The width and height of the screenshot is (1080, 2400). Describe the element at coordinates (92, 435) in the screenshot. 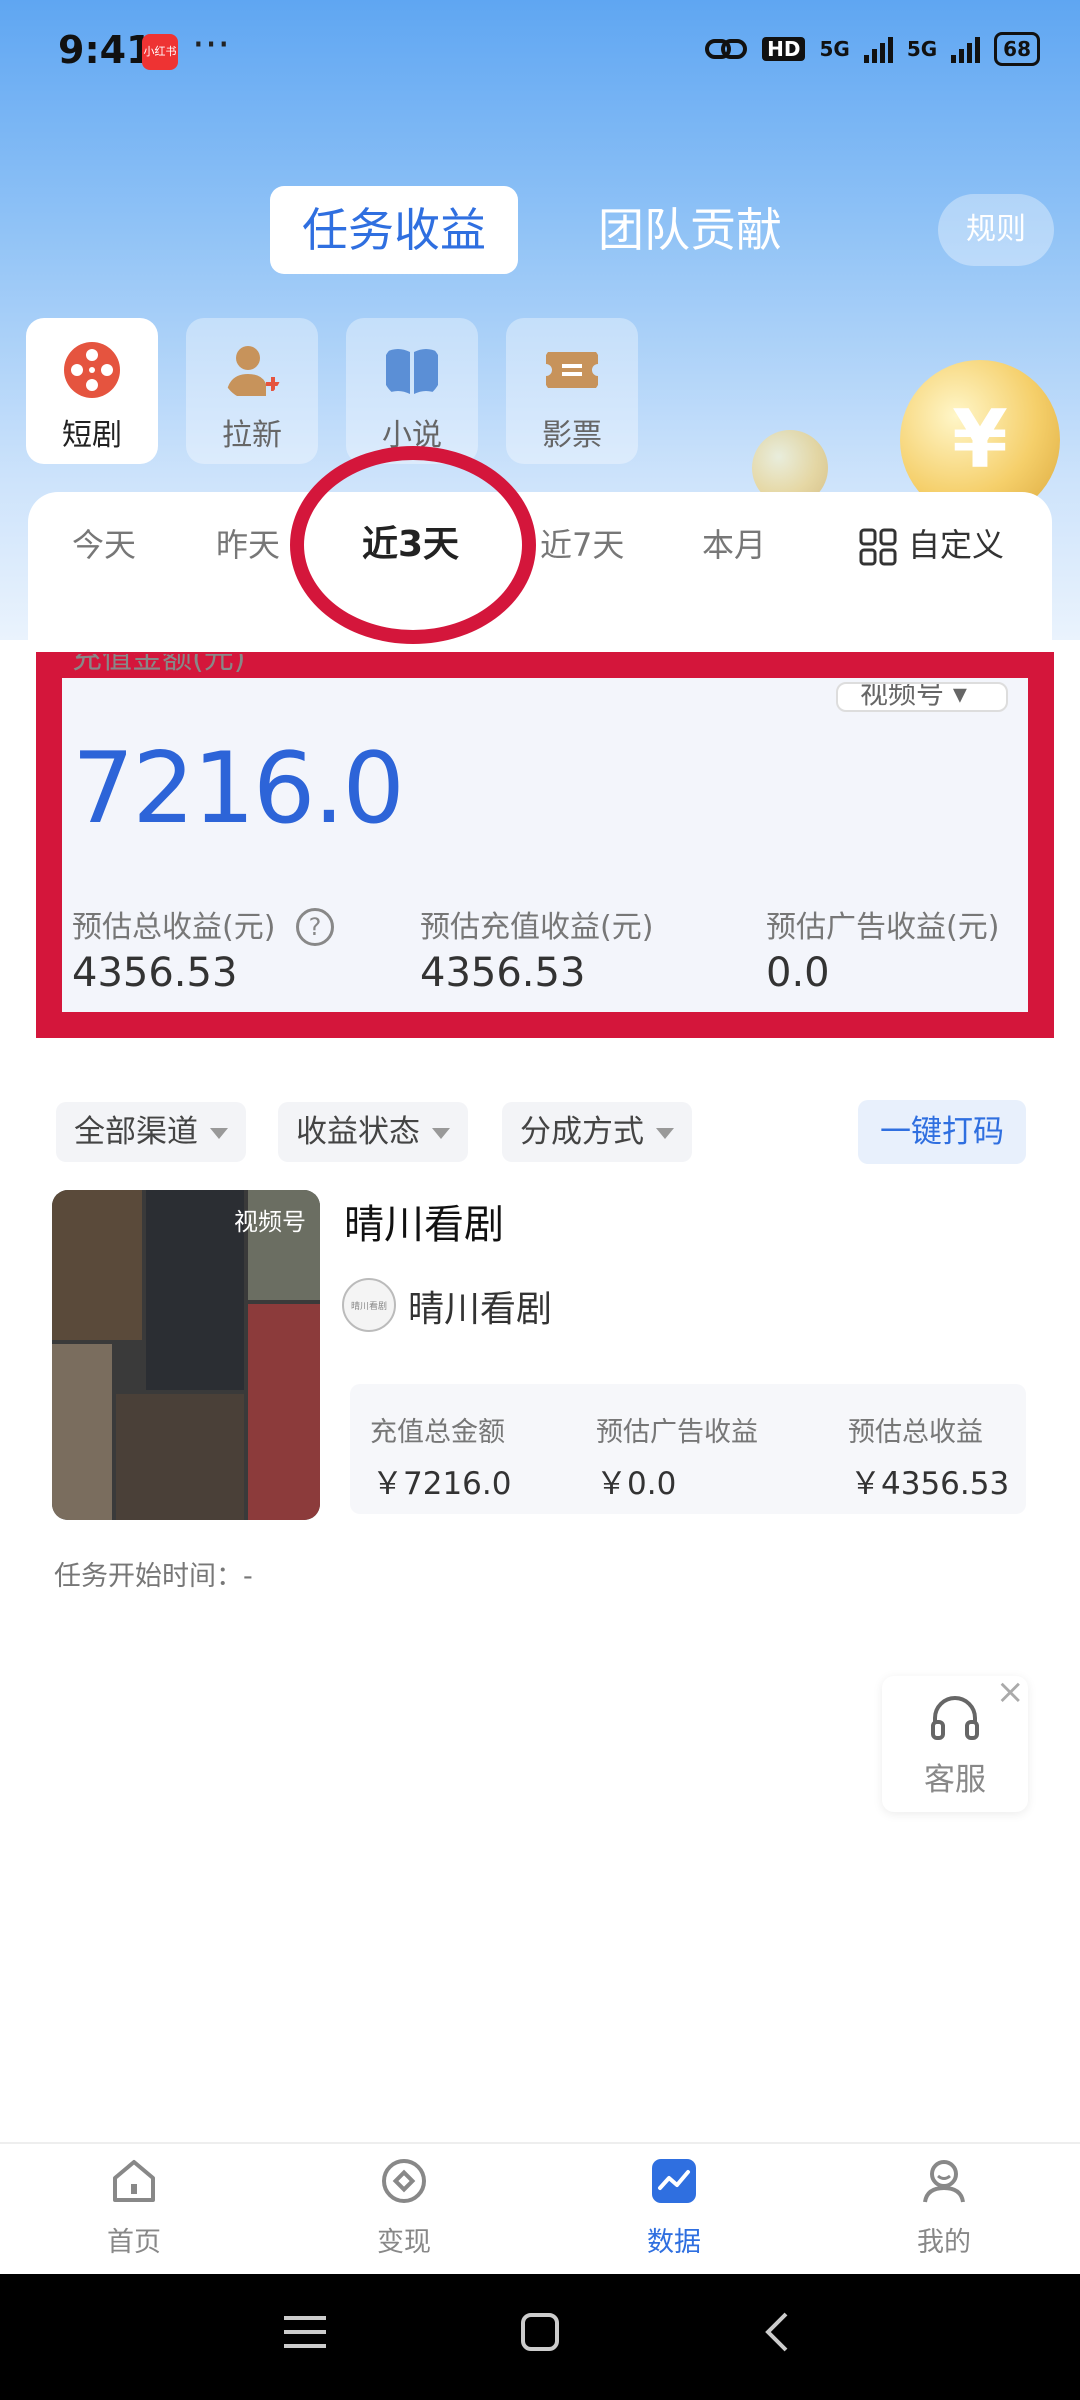

I see `category-label: 短剧` at that location.